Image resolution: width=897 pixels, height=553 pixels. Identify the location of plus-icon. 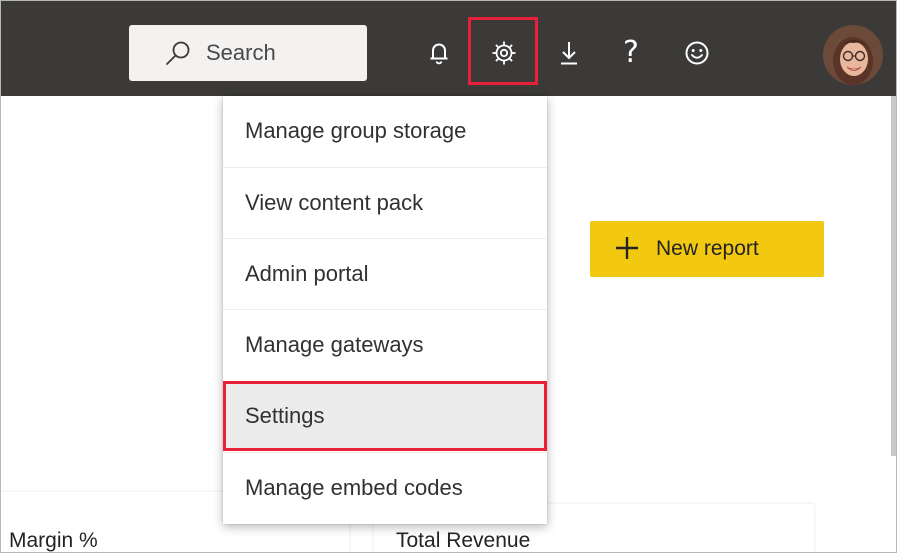
(627, 248).